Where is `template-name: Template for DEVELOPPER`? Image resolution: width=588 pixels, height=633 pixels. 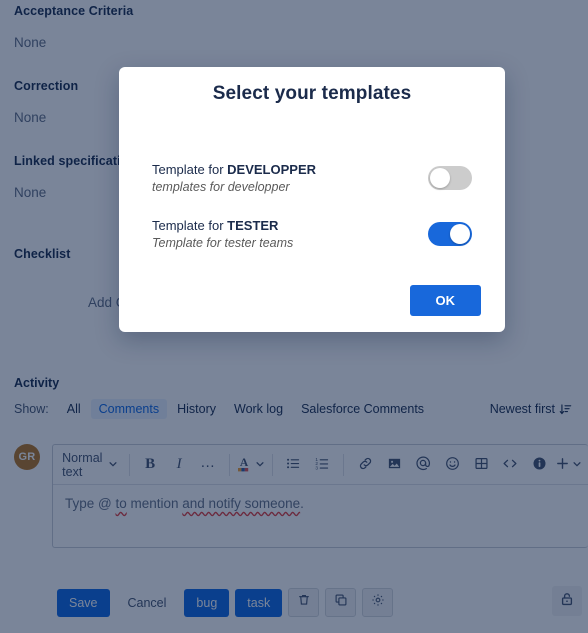 template-name: Template for DEVELOPPER is located at coordinates (234, 169).